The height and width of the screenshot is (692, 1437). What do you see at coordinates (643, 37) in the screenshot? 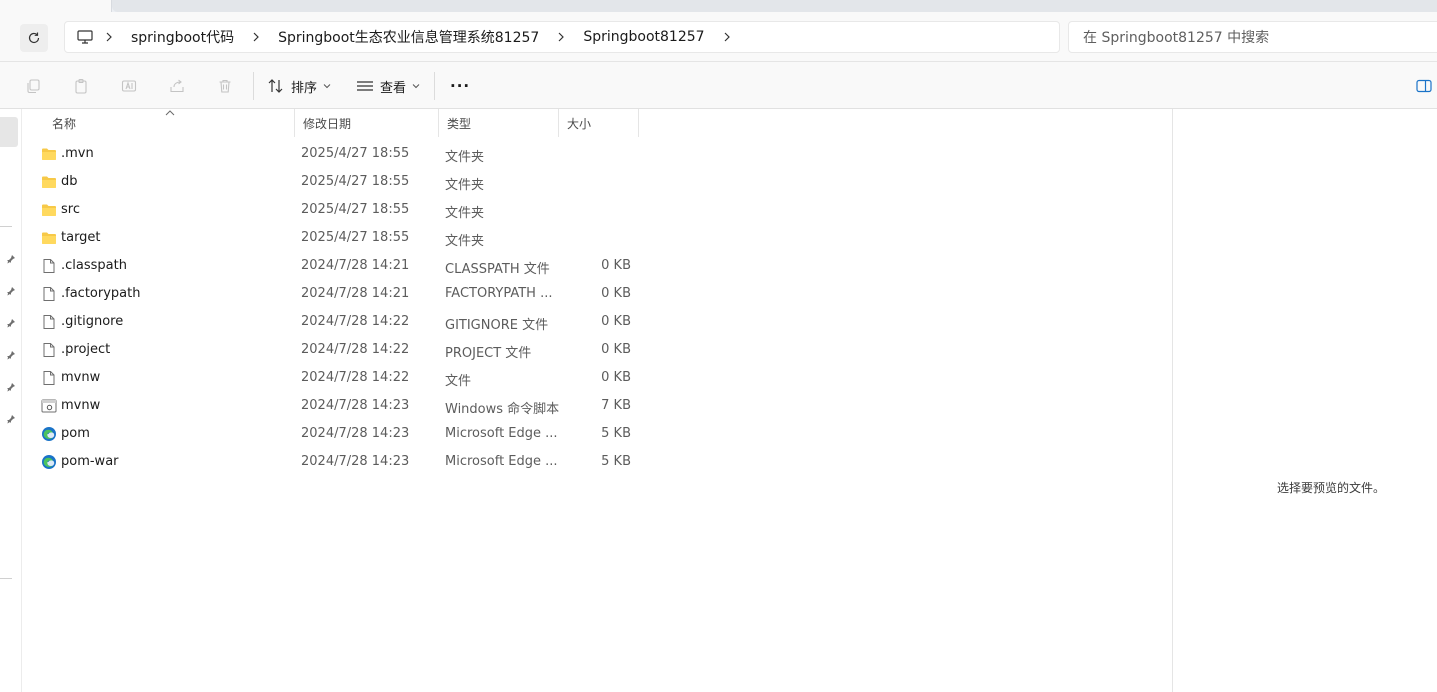
I see `breadcrumb-item: Springboot81257` at bounding box center [643, 37].